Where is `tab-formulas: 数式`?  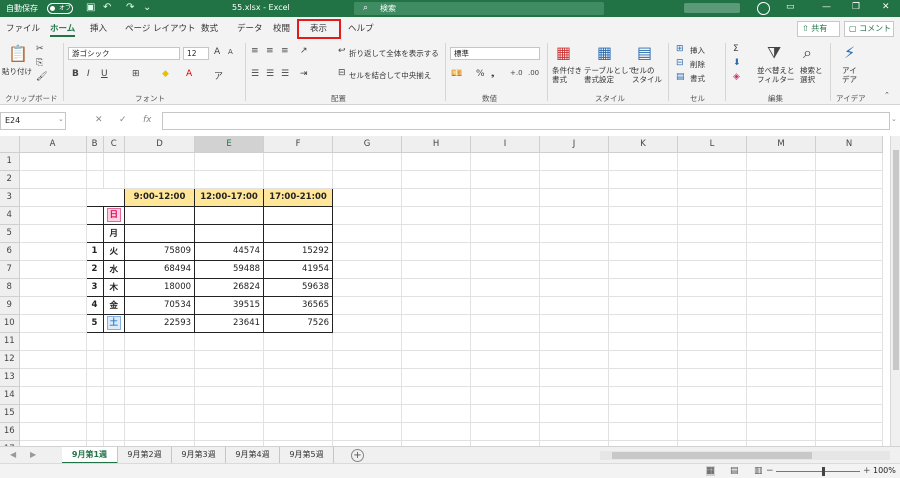 tab-formulas: 数式 is located at coordinates (209, 28).